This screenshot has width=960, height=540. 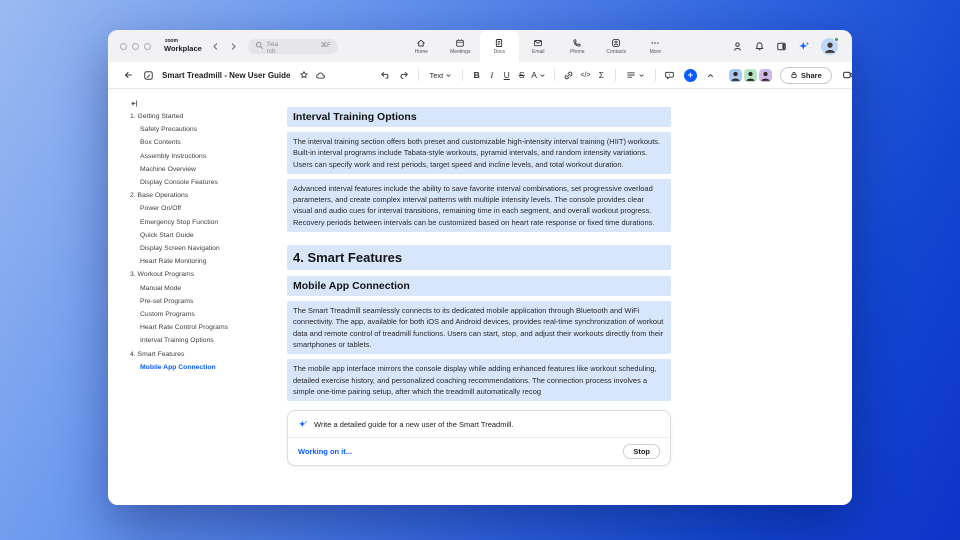 I want to click on toc-item: Emergency Stop Function, so click(x=189, y=222).